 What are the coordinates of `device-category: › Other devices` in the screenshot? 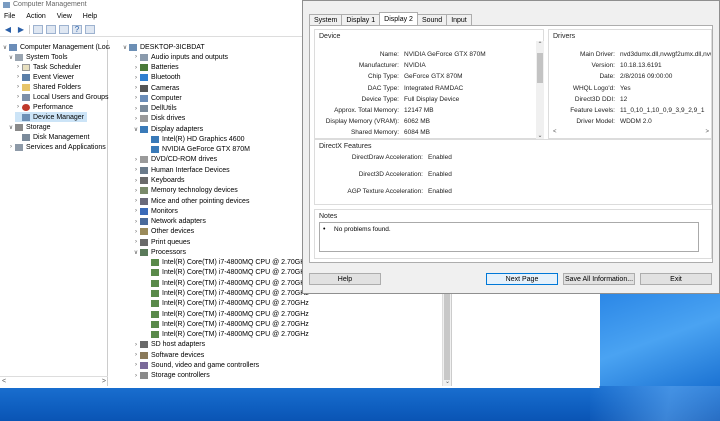 It's located at (163, 232).